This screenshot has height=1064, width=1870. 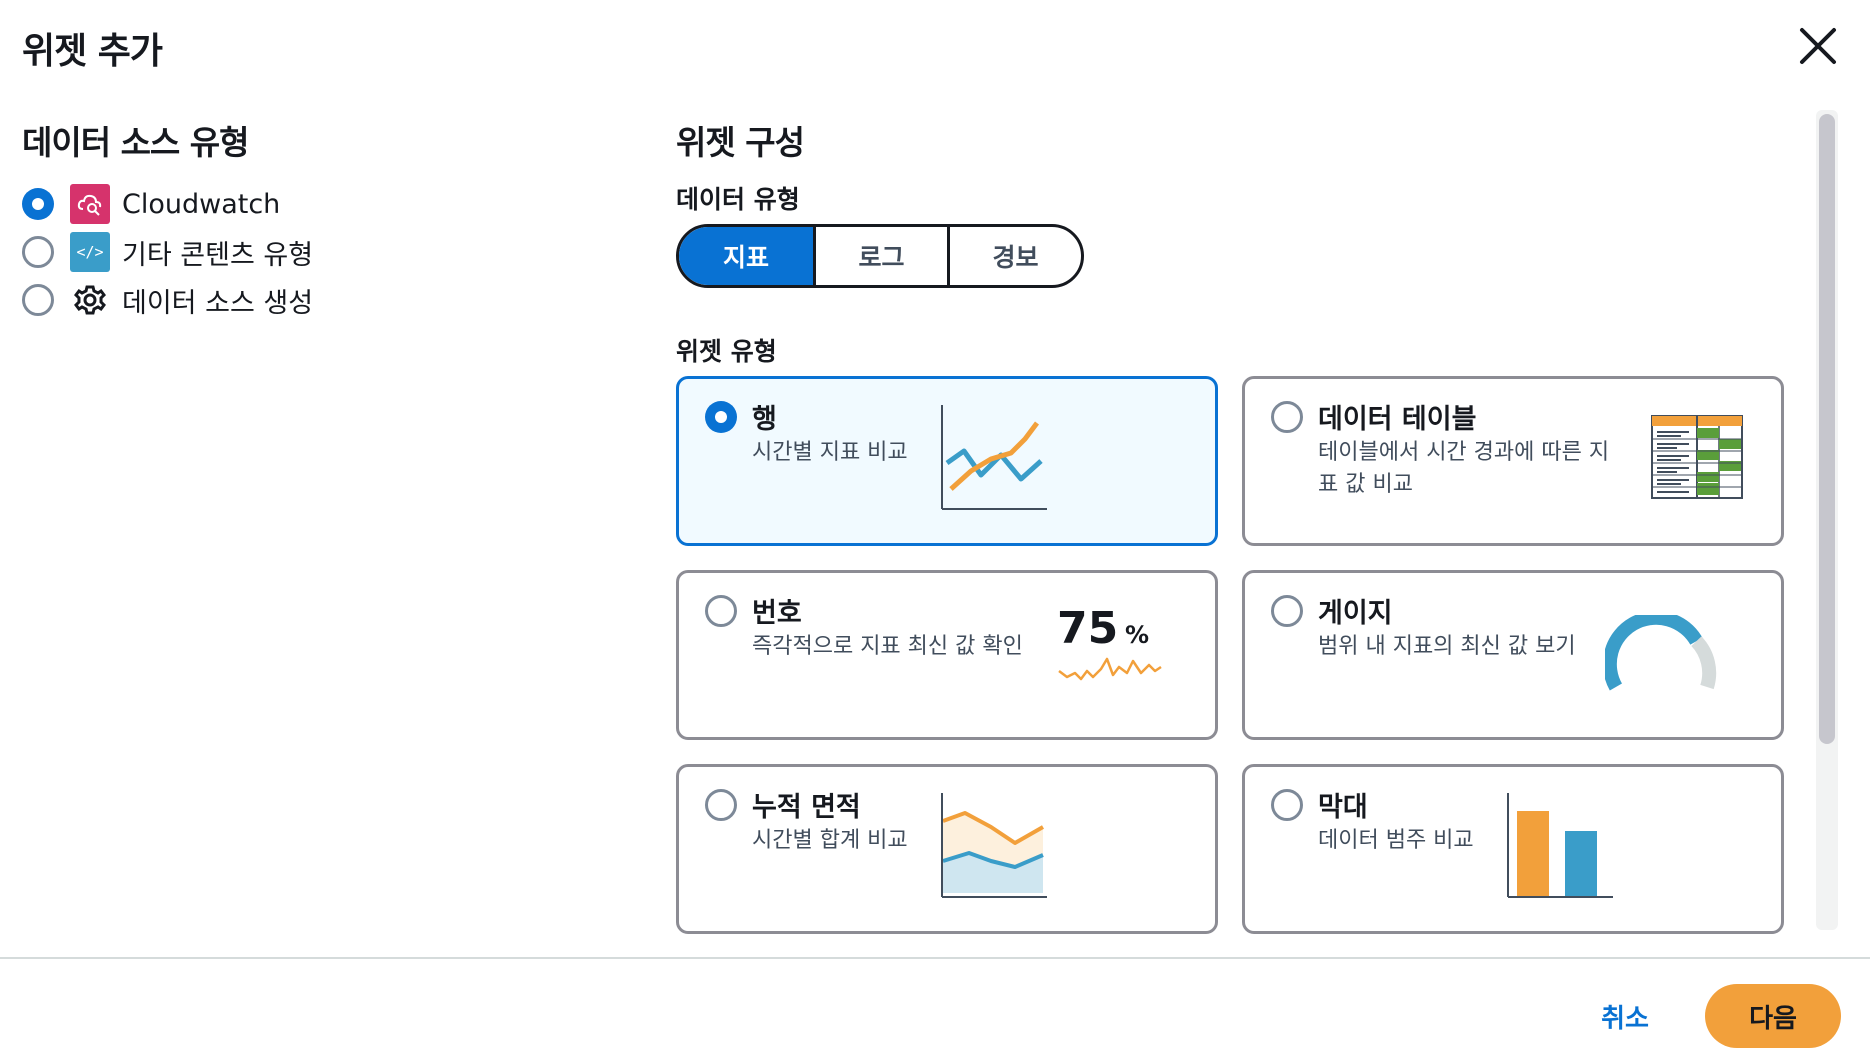 I want to click on card-description-line: 테이블에서 시간 경과에 따른 지, so click(x=1464, y=452).